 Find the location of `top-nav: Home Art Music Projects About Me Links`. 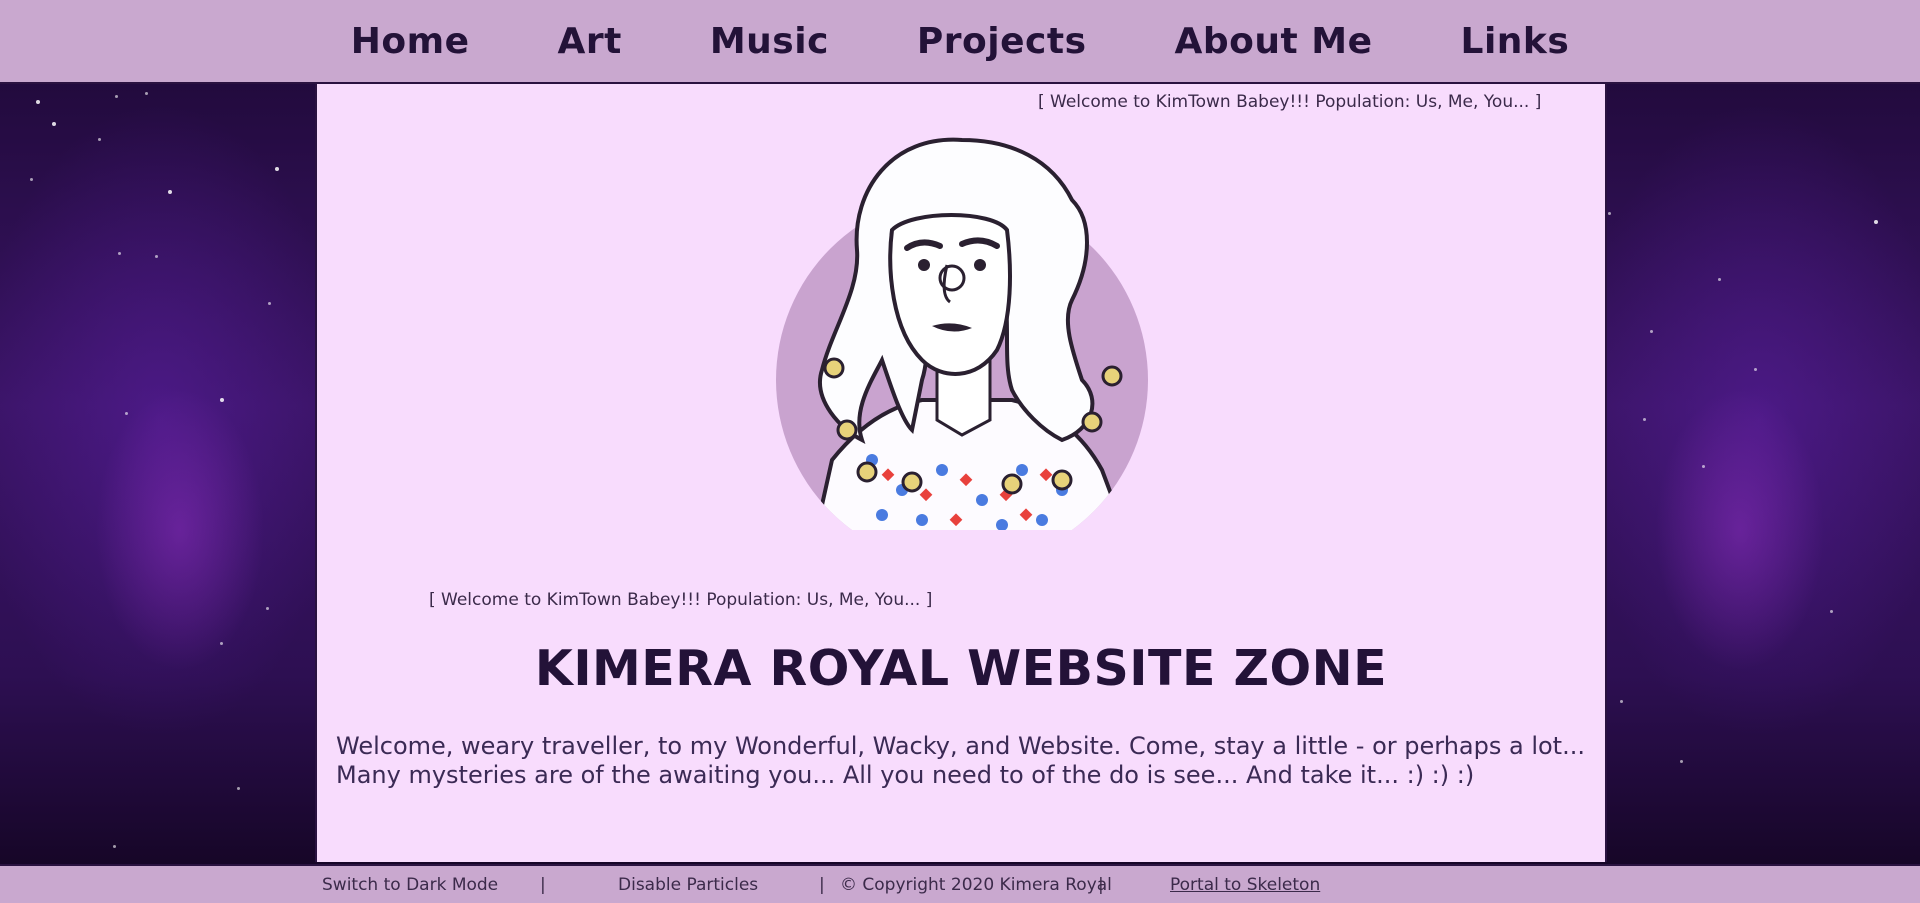

top-nav: Home Art Music Projects About Me Links is located at coordinates (960, 42).